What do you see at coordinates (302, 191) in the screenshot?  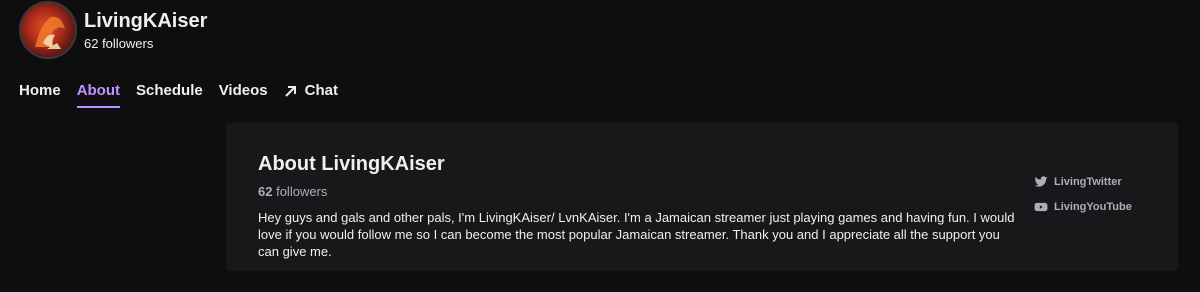 I see `about-followers-label: followers` at bounding box center [302, 191].